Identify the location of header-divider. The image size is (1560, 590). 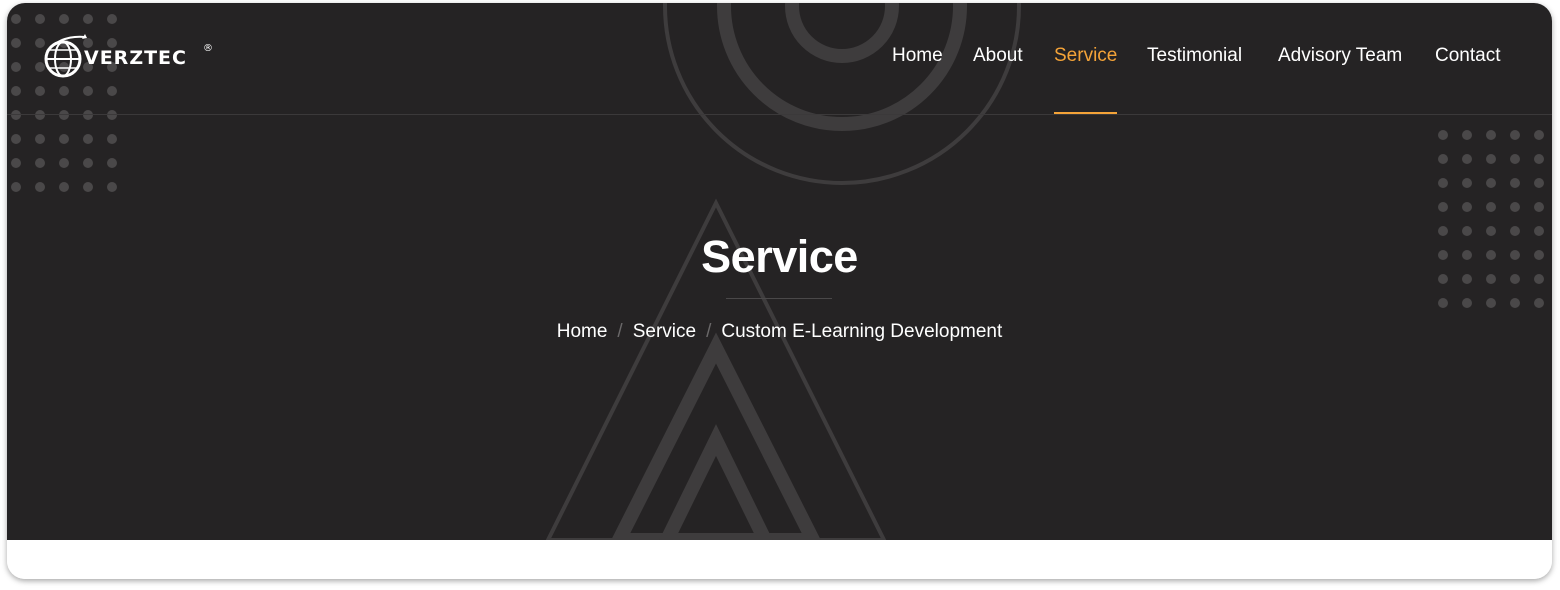
(779, 114).